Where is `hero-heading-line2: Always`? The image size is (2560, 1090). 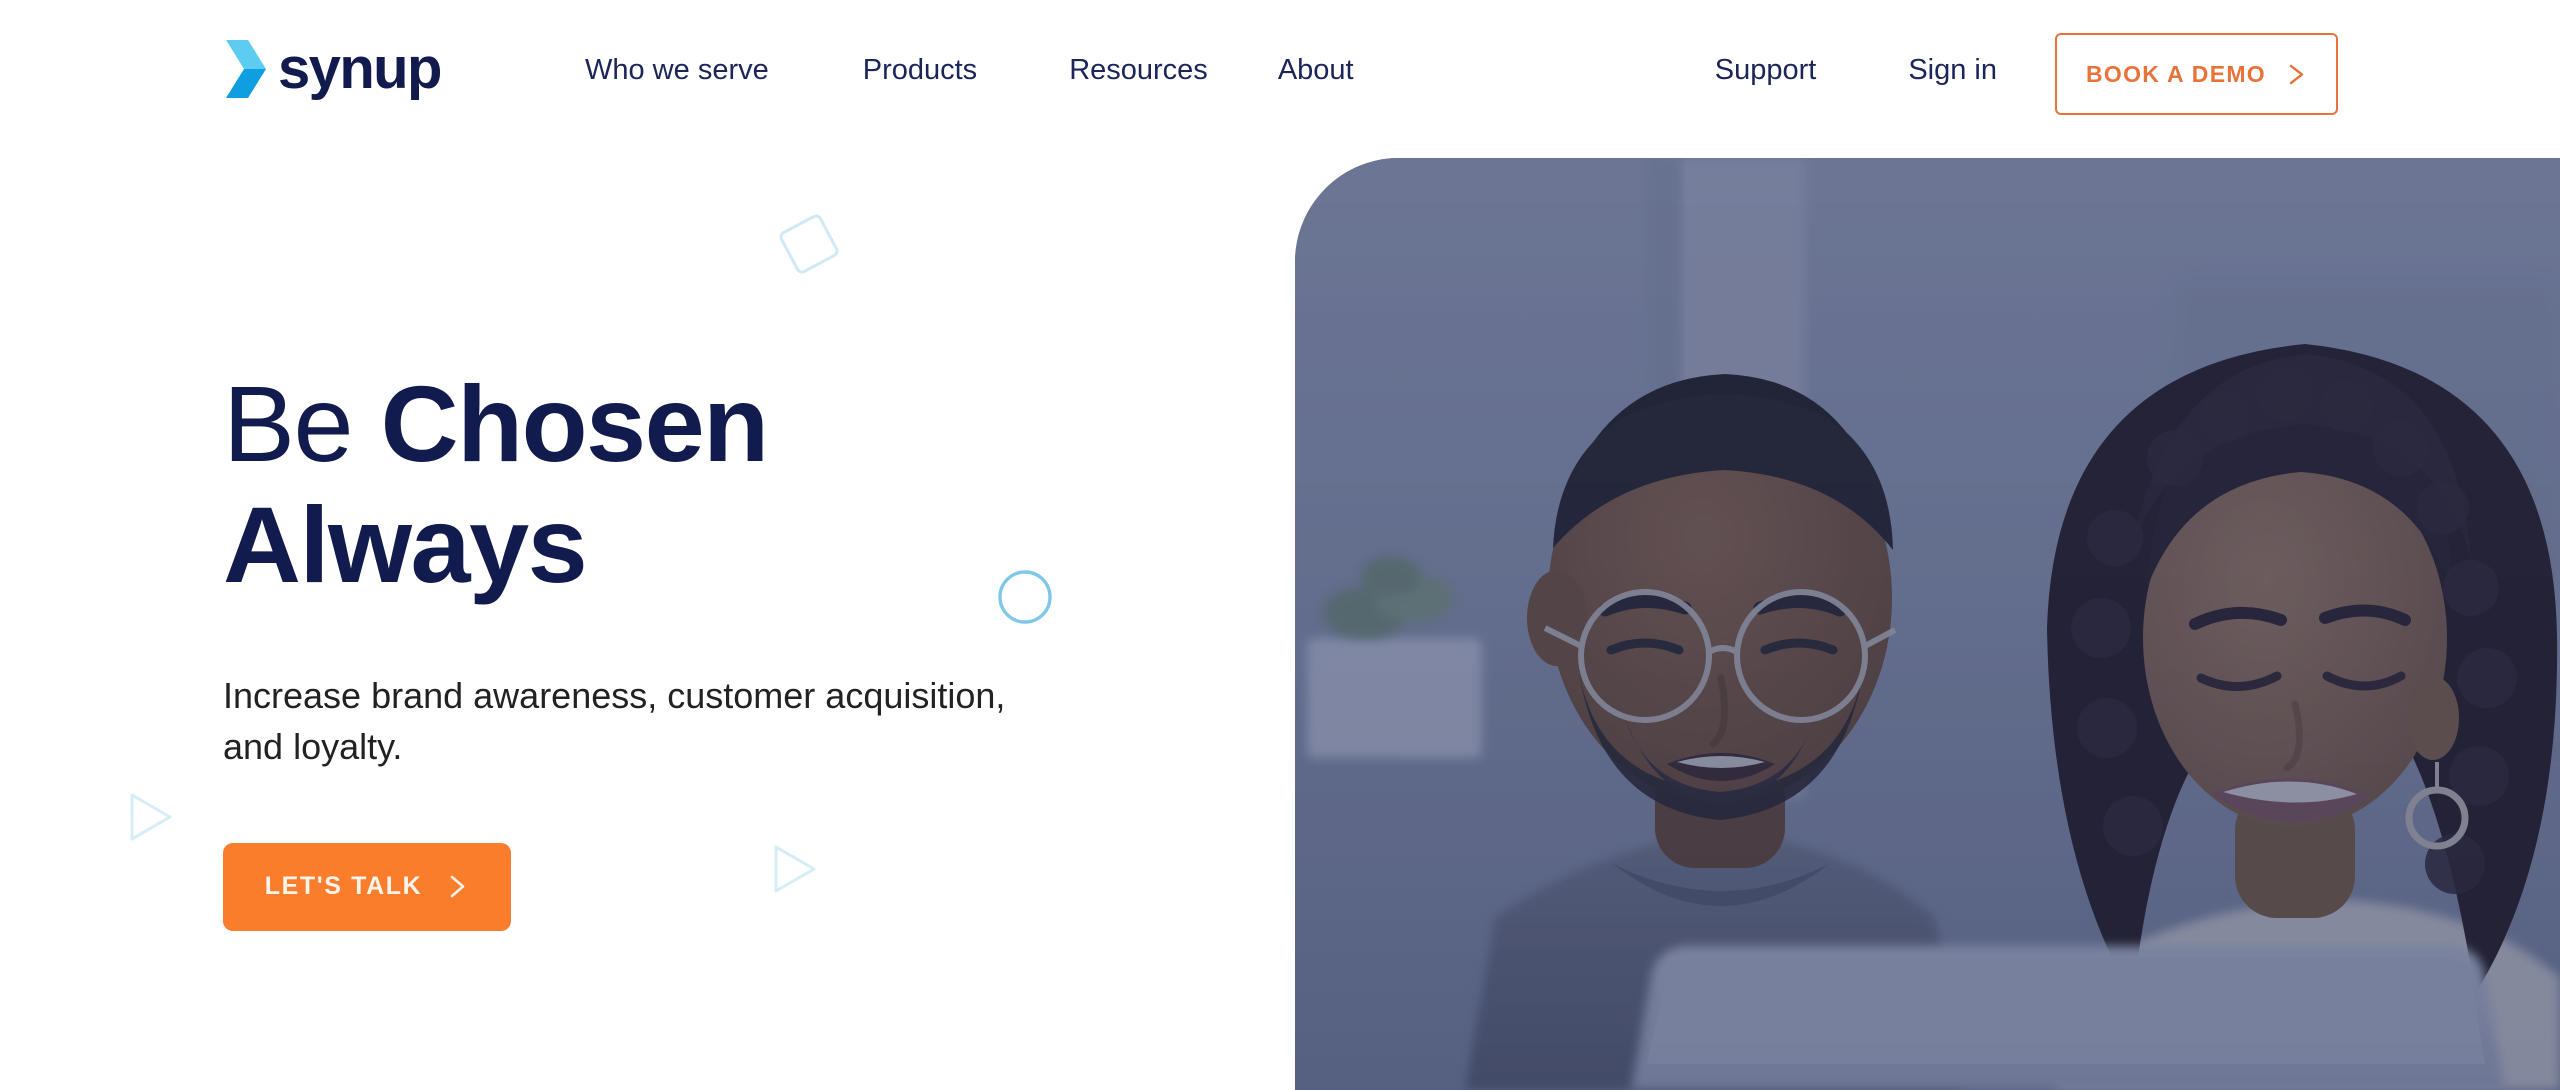
hero-heading-line2: Always is located at coordinates (405, 544).